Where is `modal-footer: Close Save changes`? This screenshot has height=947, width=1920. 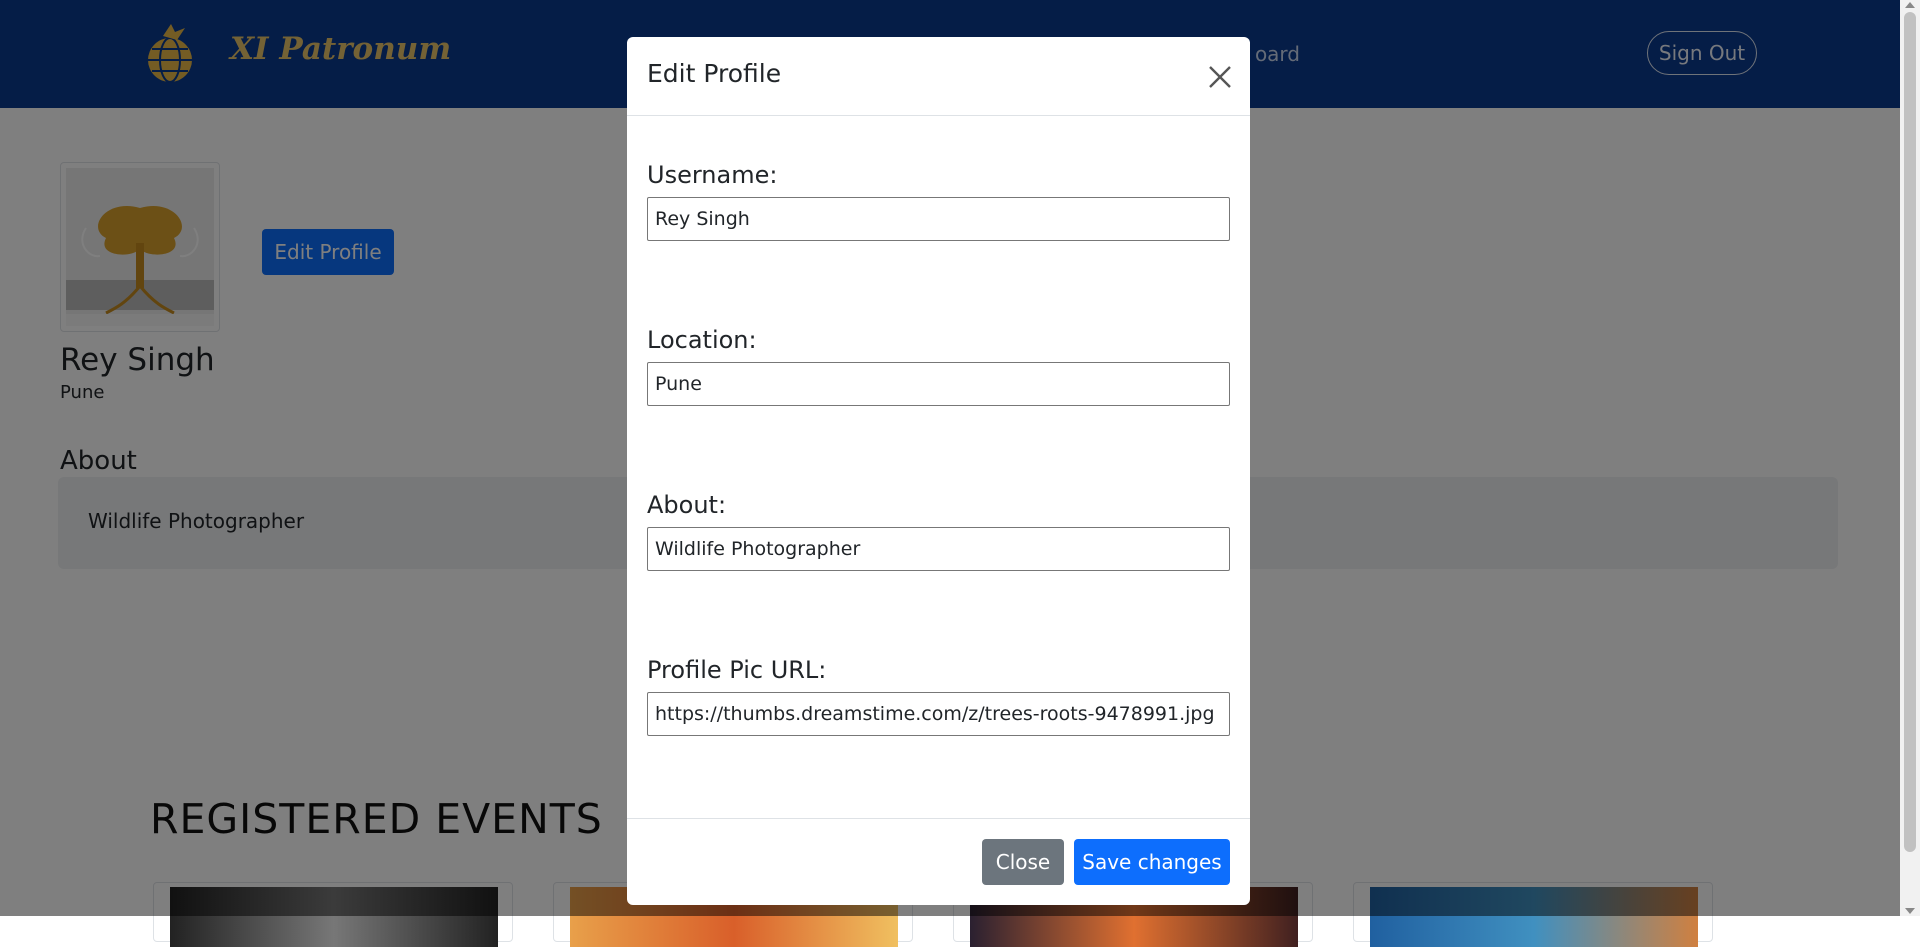
modal-footer: Close Save changes is located at coordinates (938, 861).